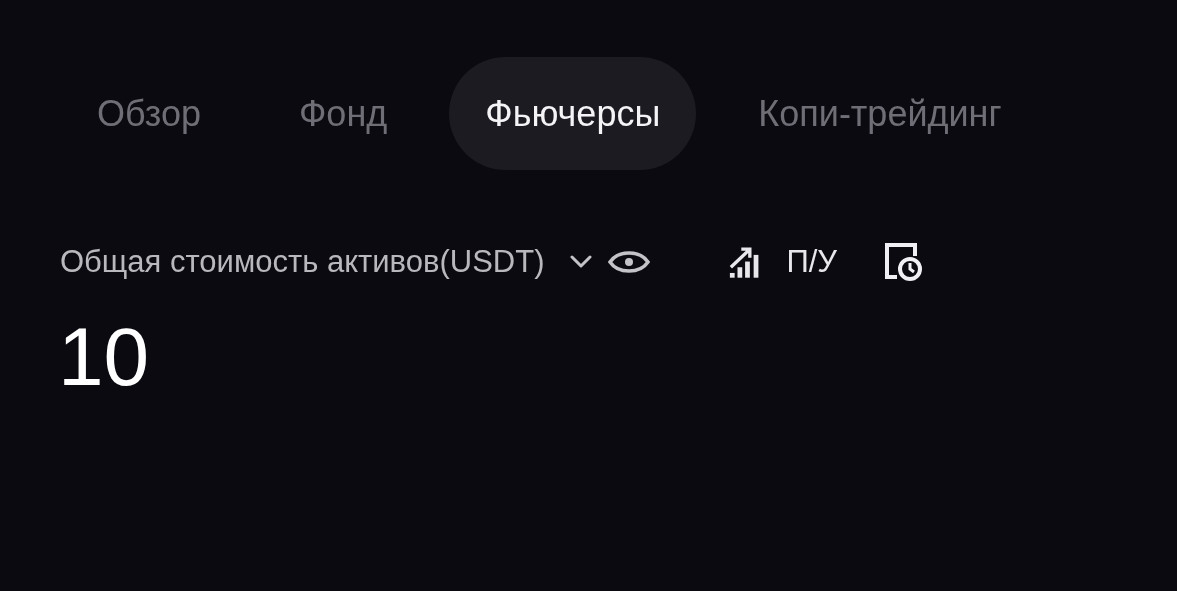 The image size is (1177, 591). Describe the element at coordinates (880, 113) in the screenshot. I see `tab: Копи-трейдинг` at that location.